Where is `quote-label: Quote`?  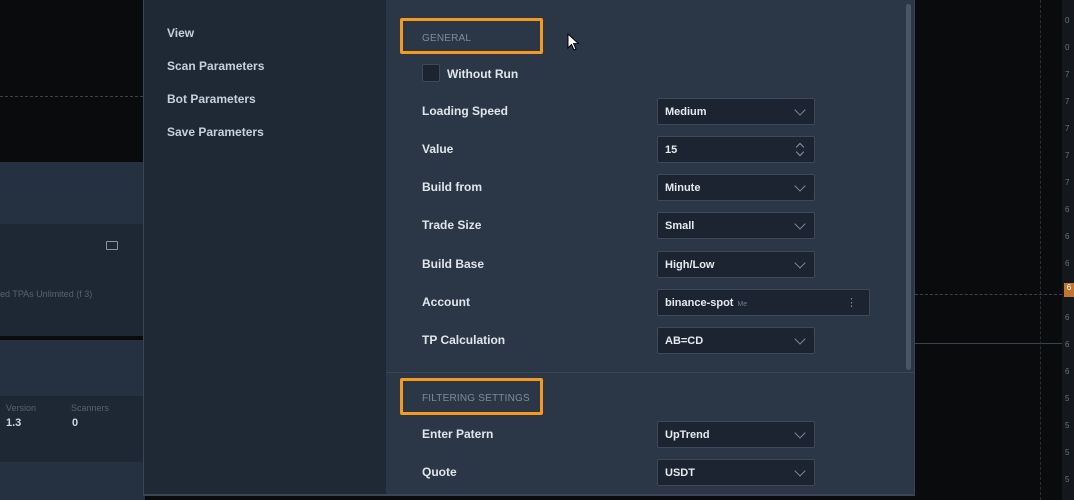 quote-label: Quote is located at coordinates (439, 472).